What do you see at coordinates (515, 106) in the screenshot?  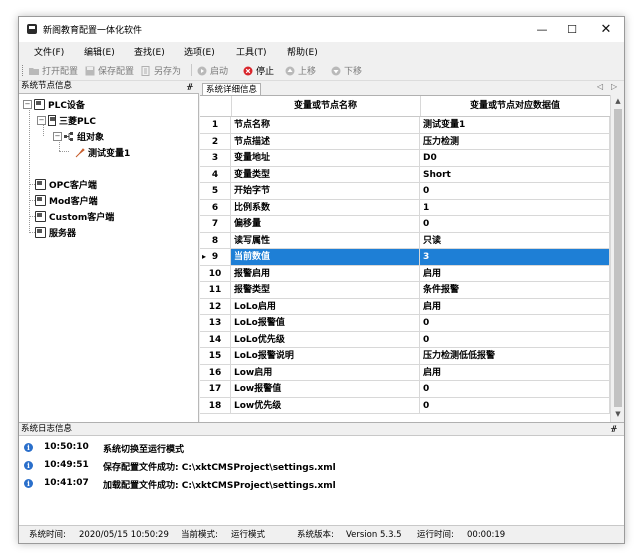 I see `column-header-value: 变量或节点对应数据值` at bounding box center [515, 106].